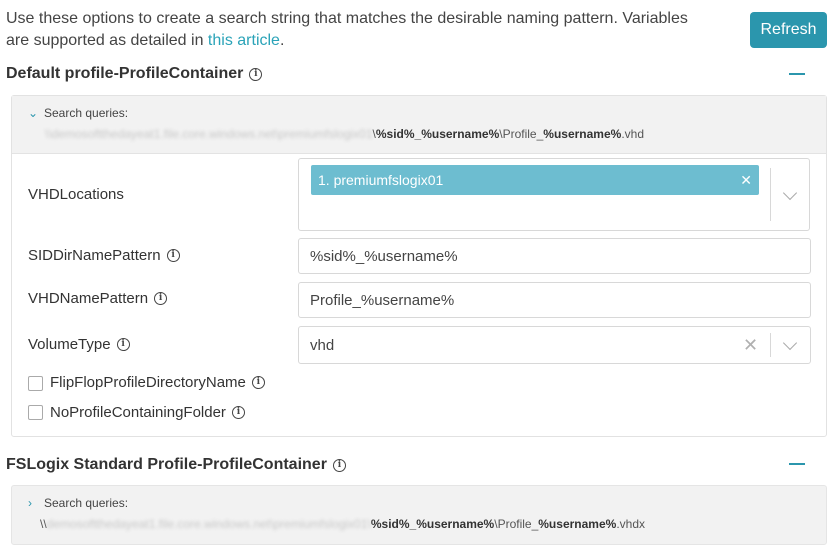  What do you see at coordinates (33, 113) in the screenshot?
I see `chevron-down-icon: ⌄` at bounding box center [33, 113].